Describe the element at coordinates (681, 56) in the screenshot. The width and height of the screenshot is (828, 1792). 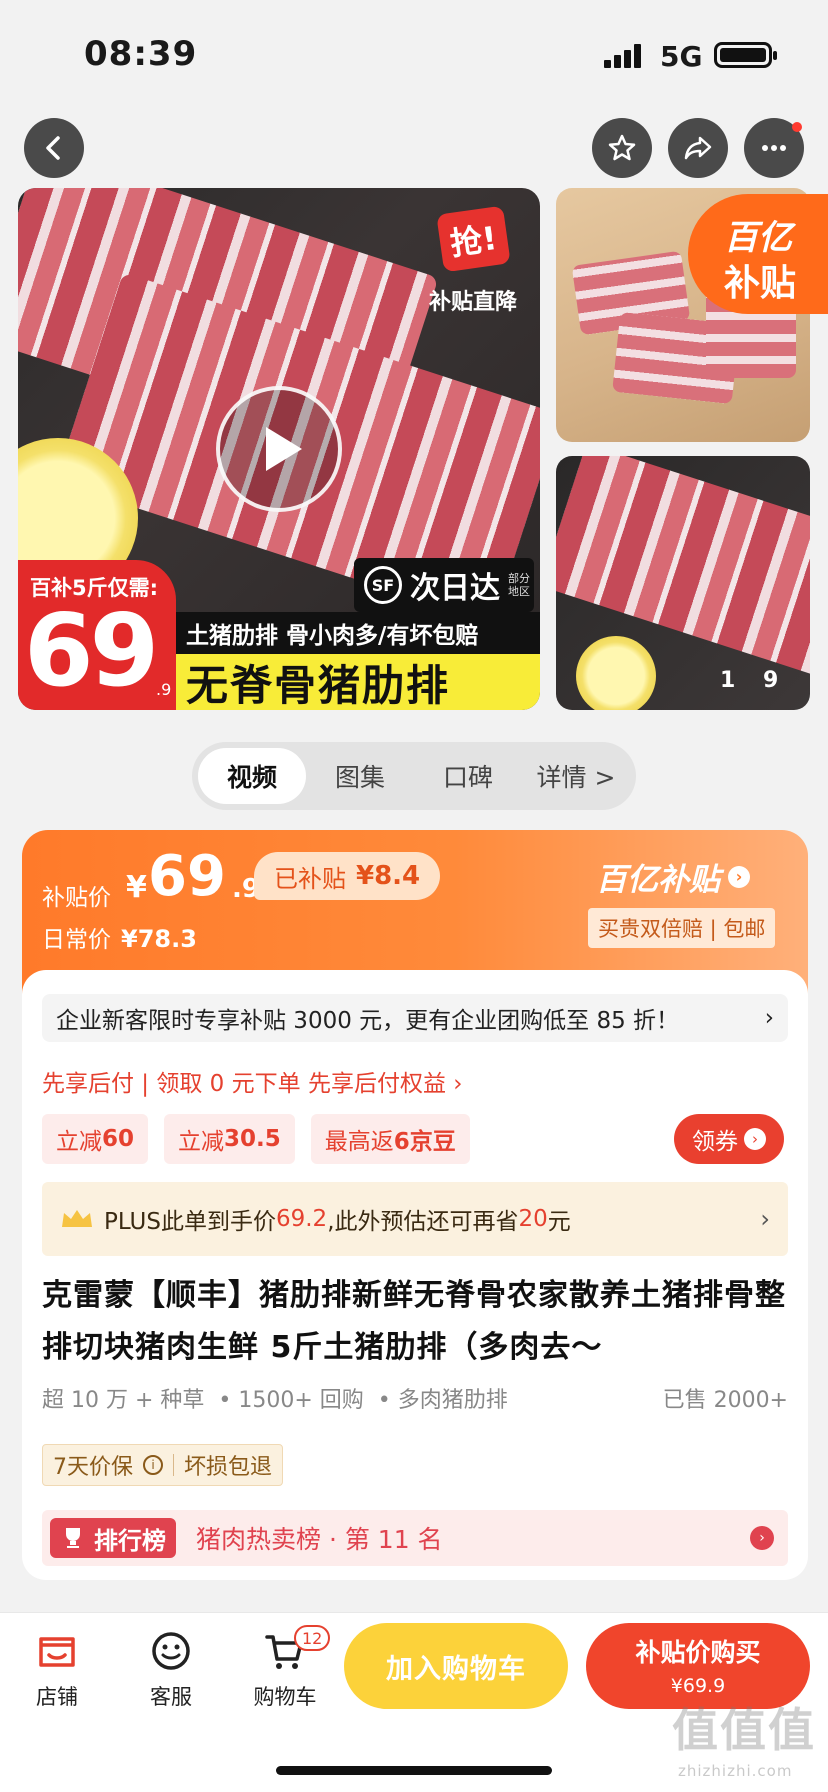
I see `network-type: 5G` at that location.